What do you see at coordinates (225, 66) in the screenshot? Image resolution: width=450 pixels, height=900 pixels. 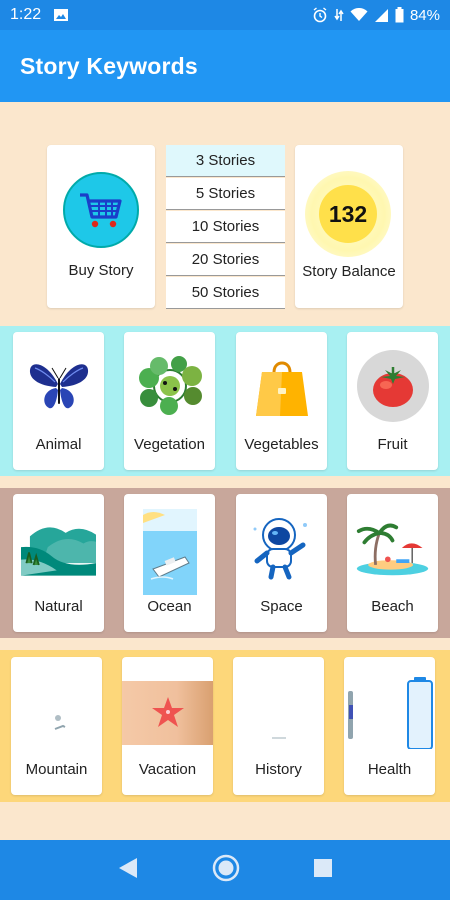 I see `app-bar: Story Keywords` at bounding box center [225, 66].